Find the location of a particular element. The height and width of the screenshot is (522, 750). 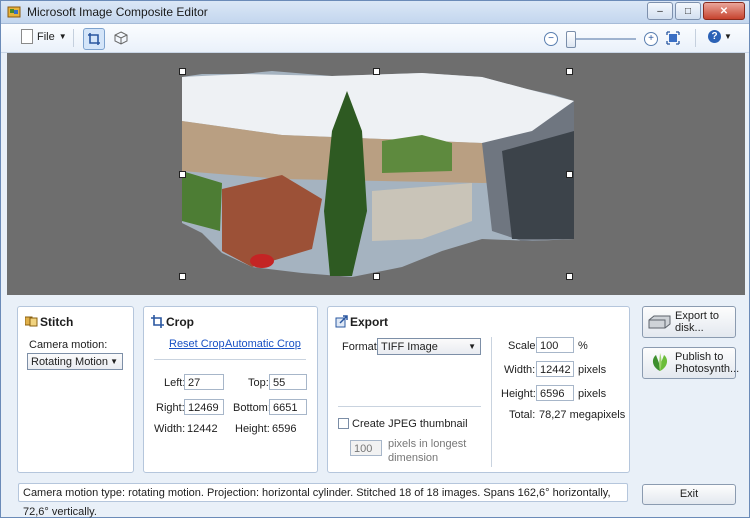

disk-icon is located at coordinates (659, 322).